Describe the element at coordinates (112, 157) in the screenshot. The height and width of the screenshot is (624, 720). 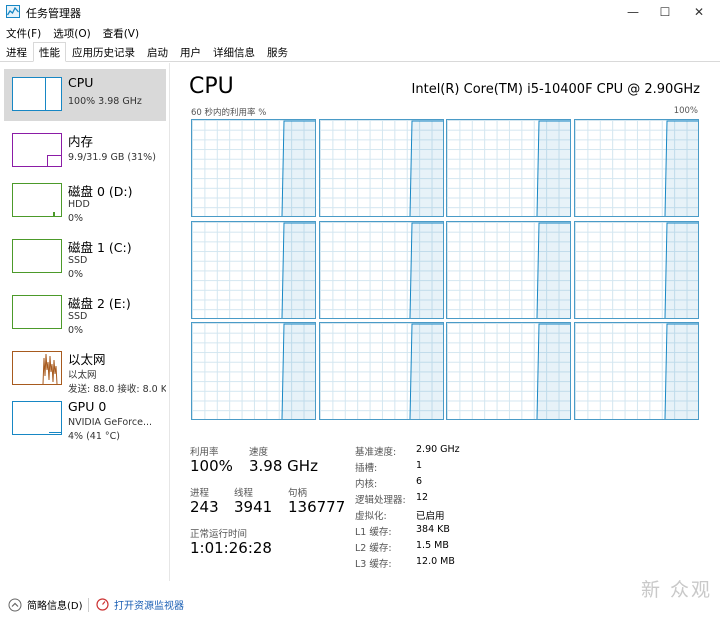
I see `sidebar-item-detail: 9.9/31.9 GB (31%)` at that location.